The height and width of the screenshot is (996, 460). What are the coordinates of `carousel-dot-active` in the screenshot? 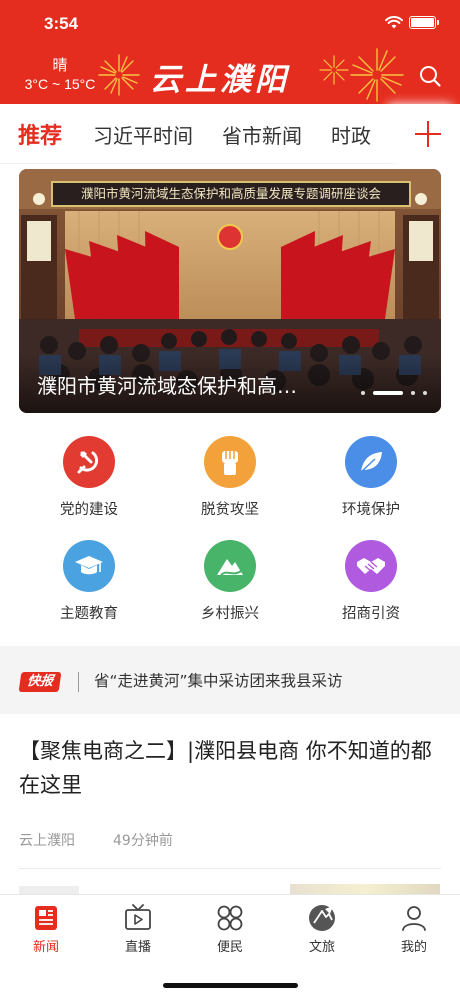 It's located at (388, 393).